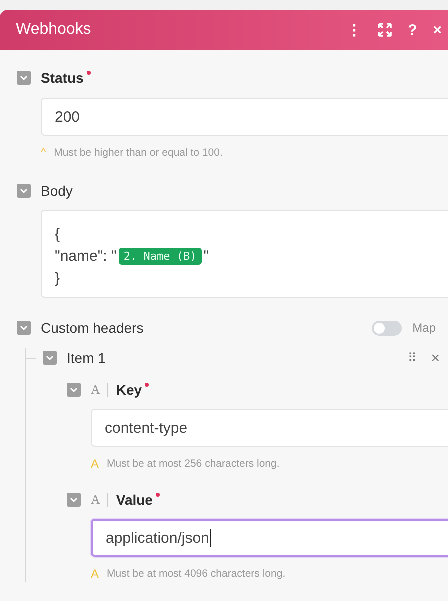 Image resolution: width=448 pixels, height=601 pixels. What do you see at coordinates (244, 254) in the screenshot?
I see `body-field: { "name": " 2. Name (B) " }` at bounding box center [244, 254].